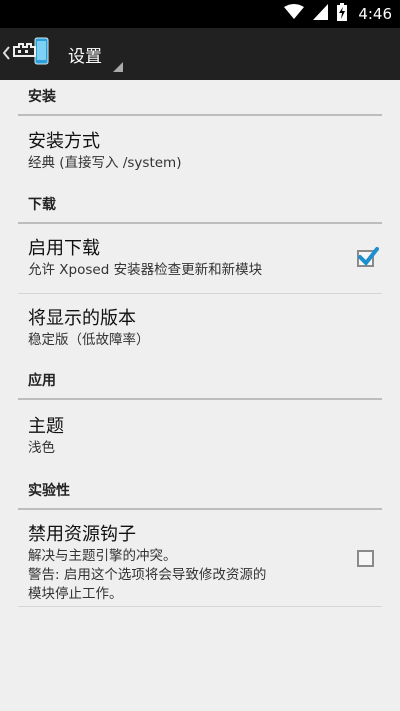 Image resolution: width=400 pixels, height=711 pixels. What do you see at coordinates (118, 67) in the screenshot?
I see `spinner-corner-icon` at bounding box center [118, 67].